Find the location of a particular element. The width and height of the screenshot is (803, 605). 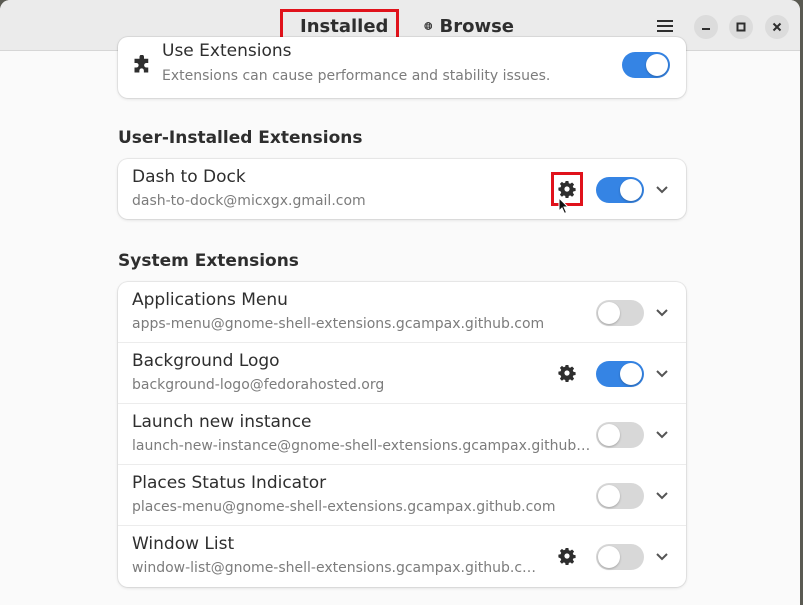

main-menu-button is located at coordinates (665, 26).